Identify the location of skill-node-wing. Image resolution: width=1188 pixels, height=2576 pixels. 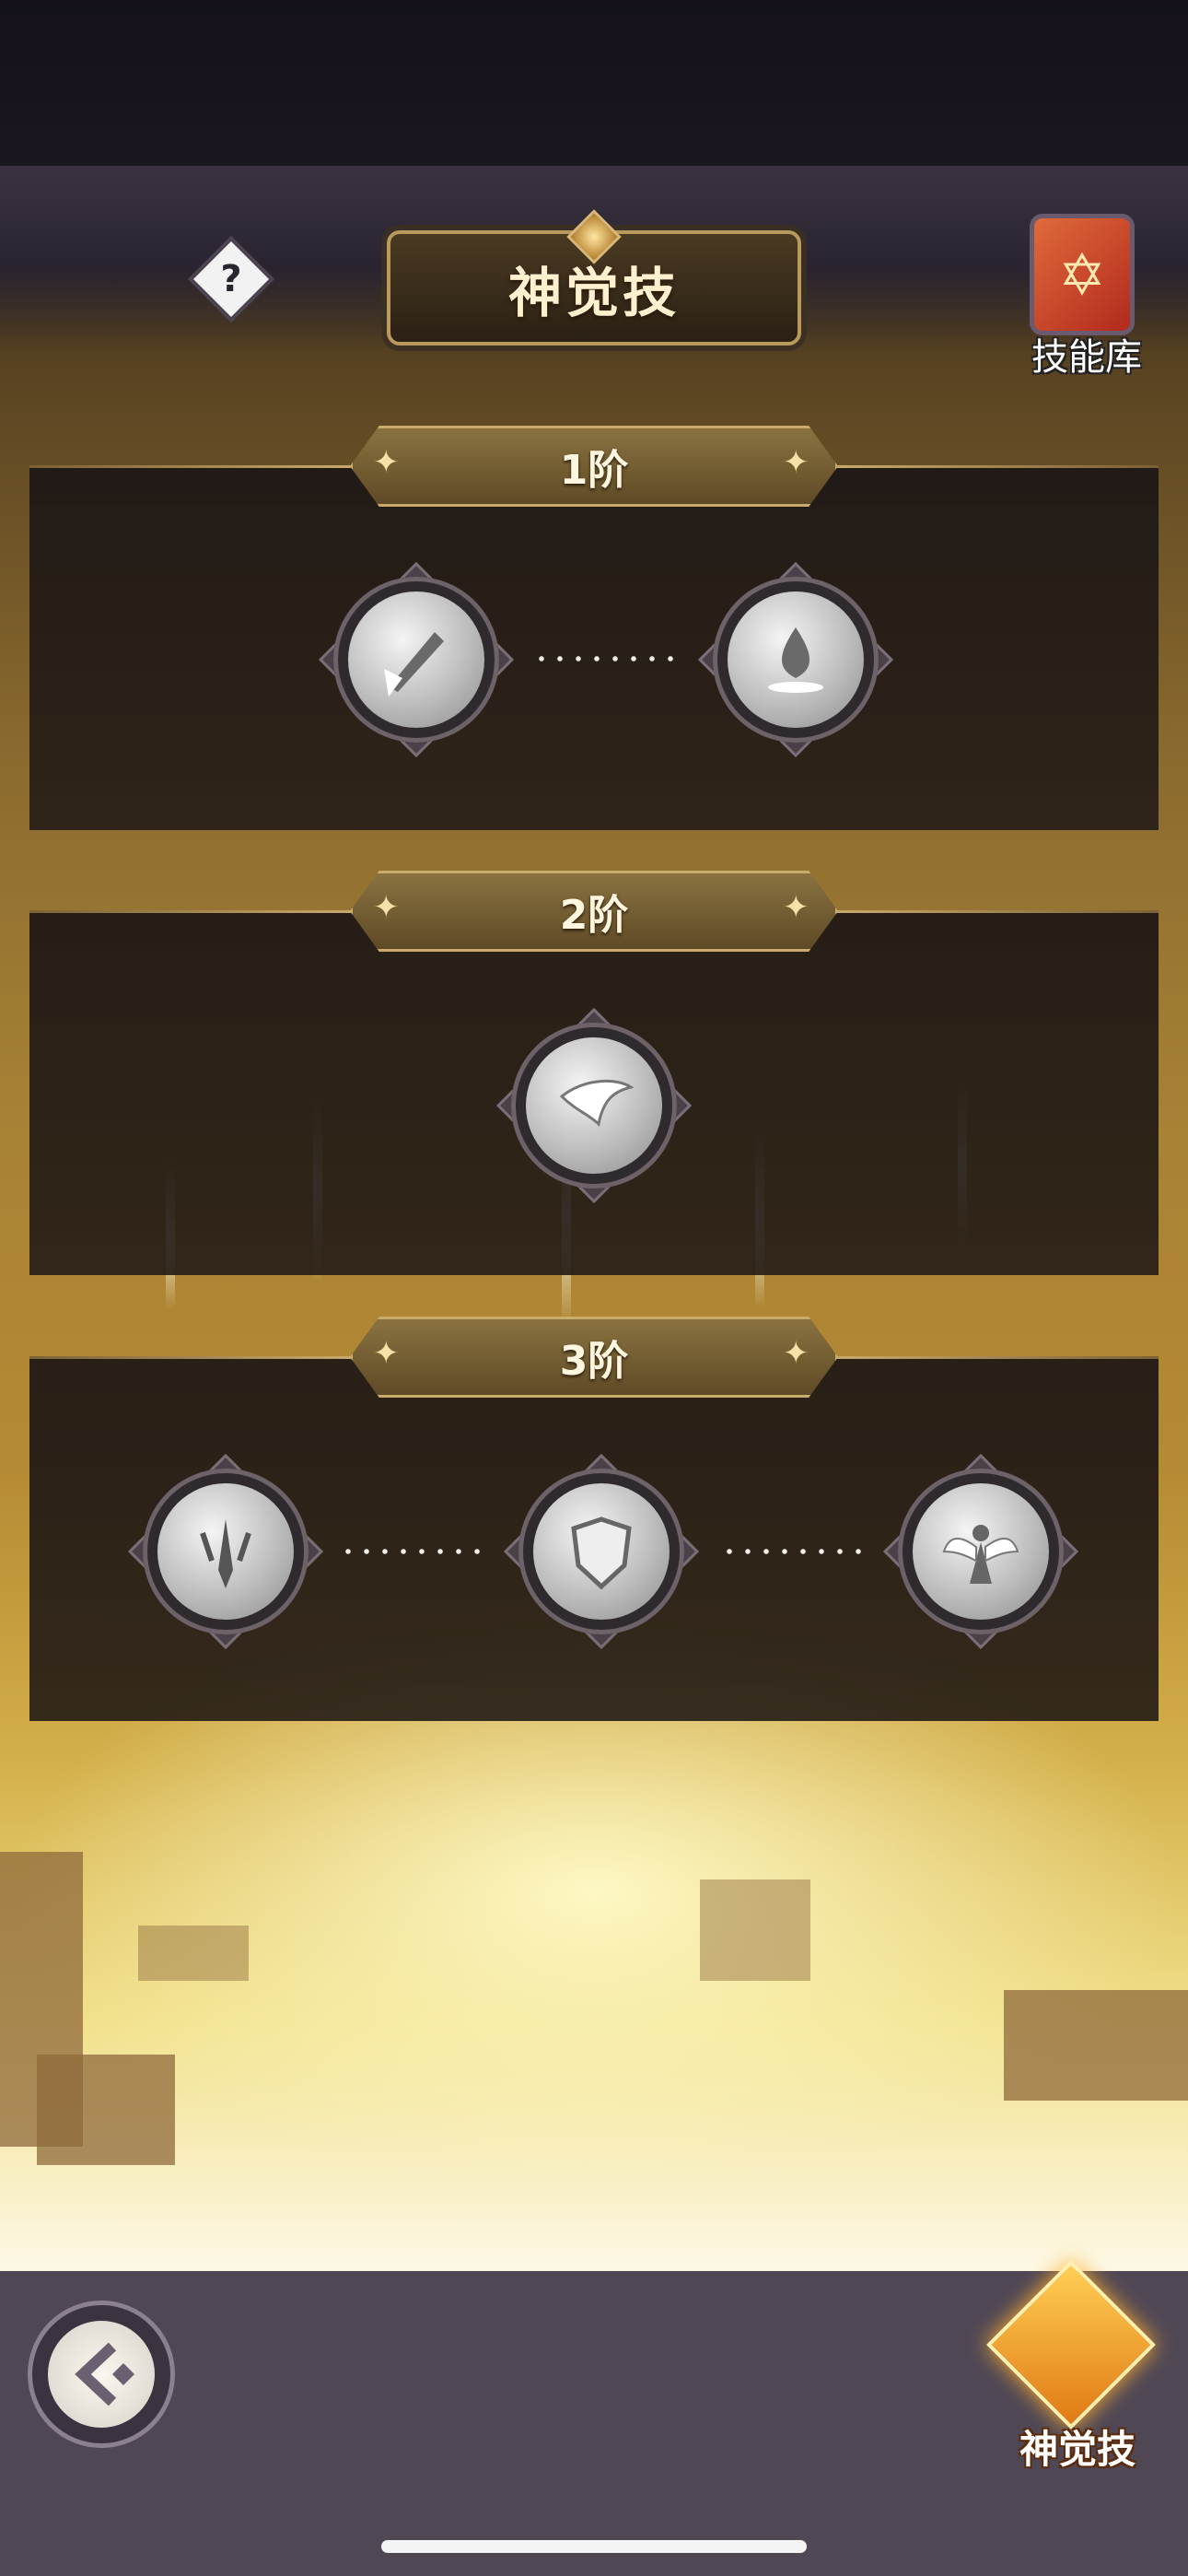
(594, 1105).